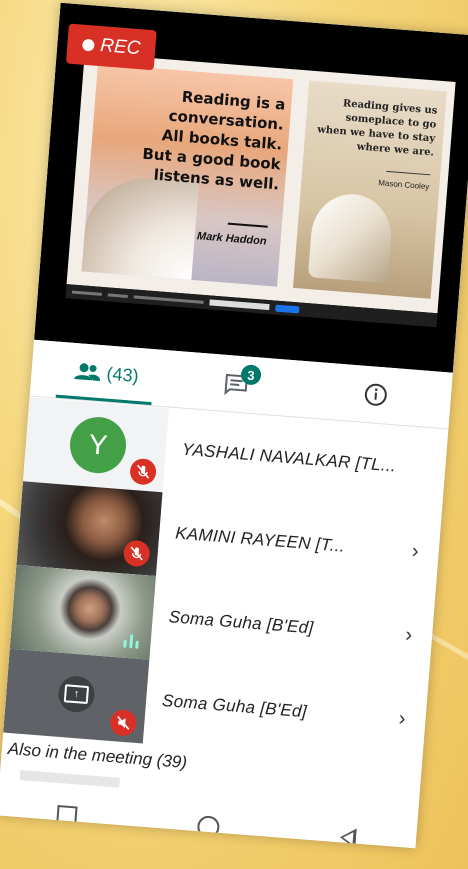 The image size is (468, 869). I want to click on participant-tile: ↑, so click(76, 696).